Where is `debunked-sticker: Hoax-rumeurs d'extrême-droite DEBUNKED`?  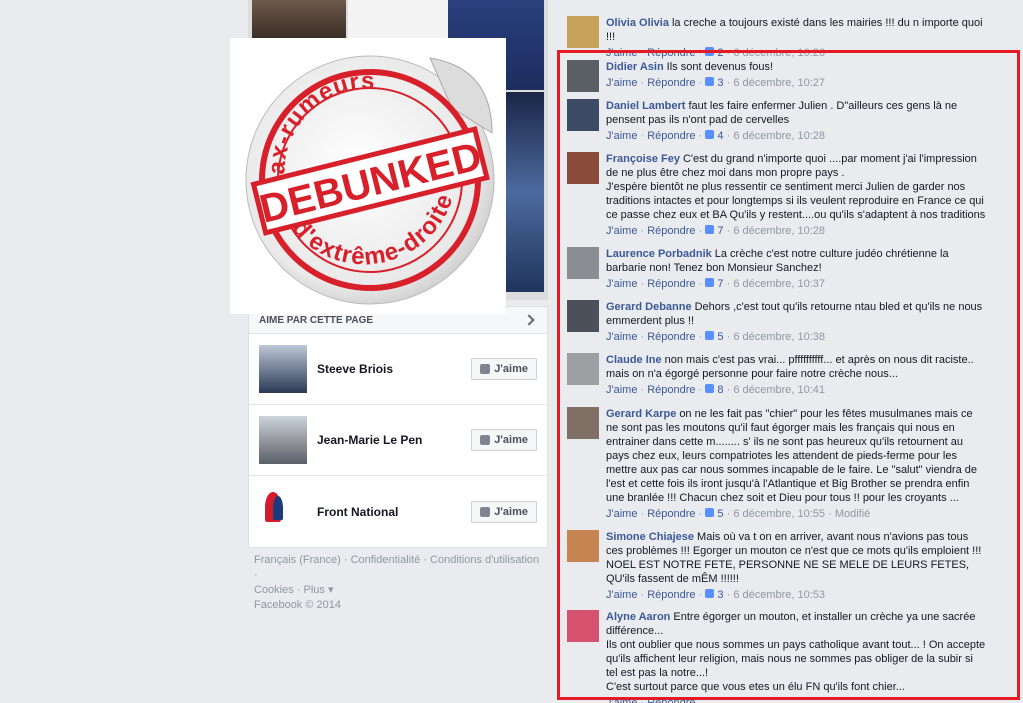
debunked-sticker: Hoax-rumeurs d'extrême-droite DEBUNKED is located at coordinates (368, 176).